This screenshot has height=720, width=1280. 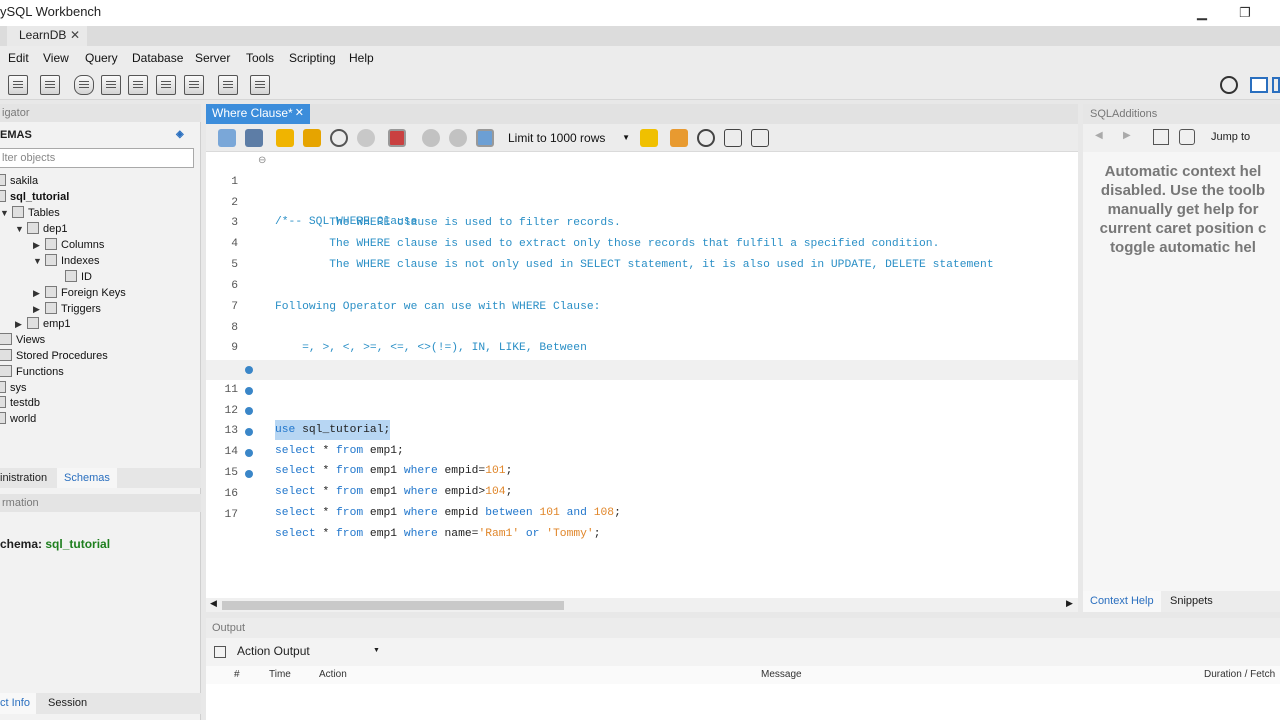 What do you see at coordinates (78, 276) in the screenshot?
I see `tree-item-id: ID` at bounding box center [78, 276].